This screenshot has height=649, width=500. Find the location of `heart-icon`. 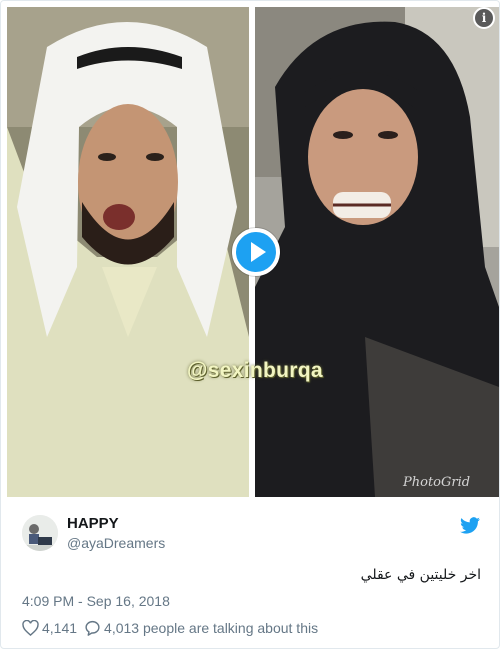

heart-icon is located at coordinates (30, 628).